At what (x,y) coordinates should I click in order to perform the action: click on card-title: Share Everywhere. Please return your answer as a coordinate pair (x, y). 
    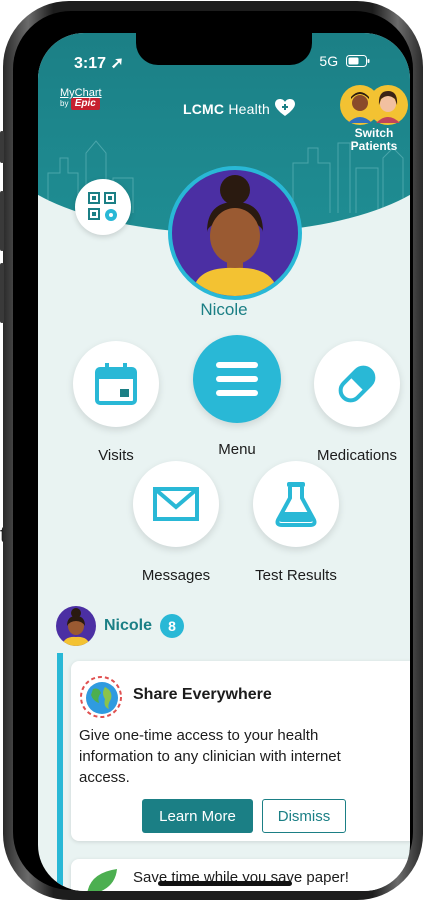
    Looking at the image, I should click on (202, 694).